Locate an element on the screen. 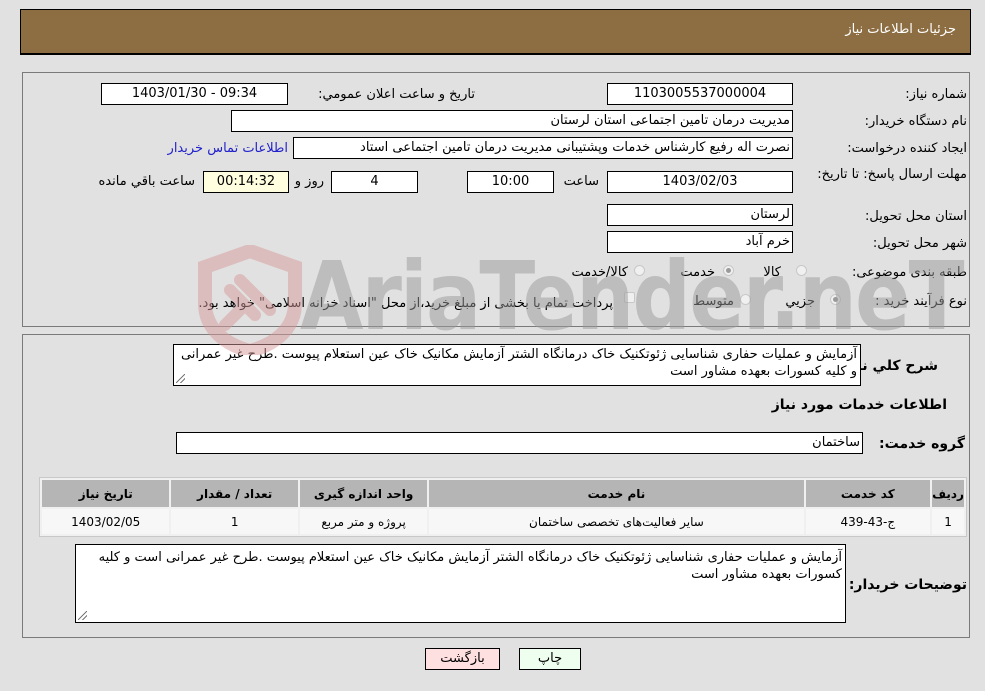 Image resolution: width=985 pixels, height=691 pixels. category-radio-goods-service is located at coordinates (639, 270).